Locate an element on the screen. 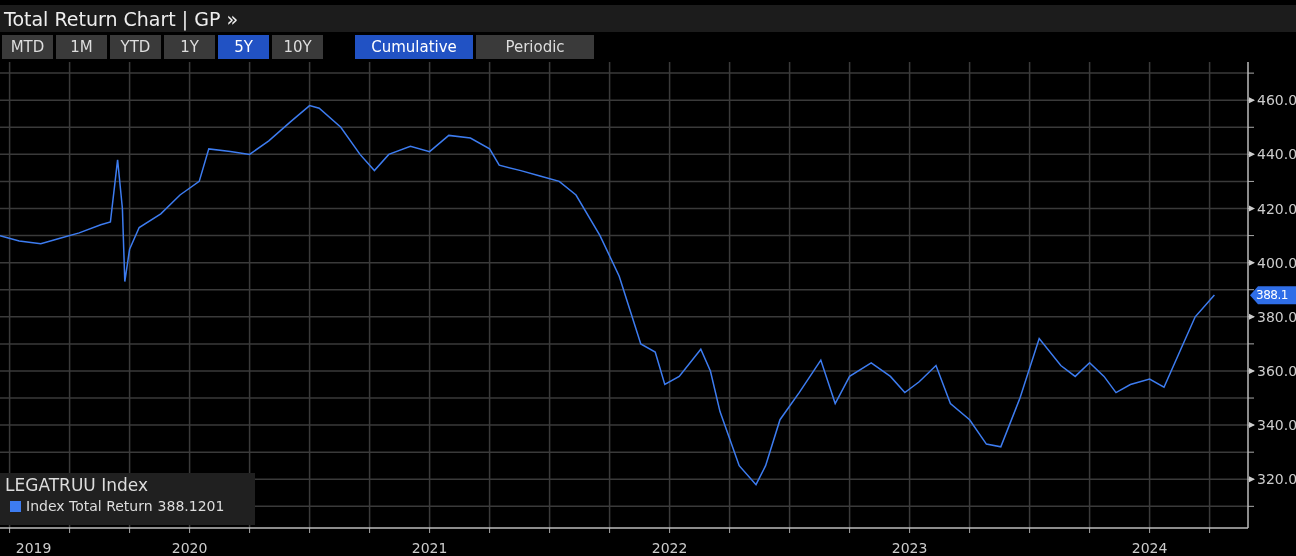 Image resolution: width=1296 pixels, height=556 pixels. period-button: 1Y is located at coordinates (189, 47).